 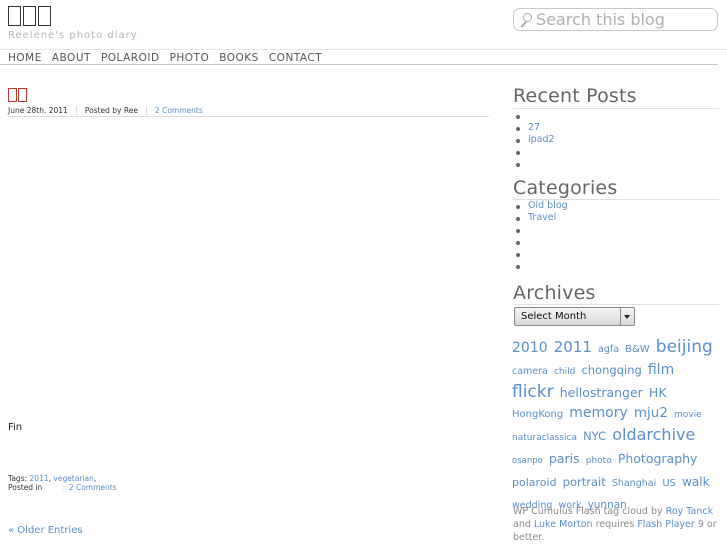 What do you see at coordinates (658, 458) in the screenshot?
I see `tag-cloud-link: Photography` at bounding box center [658, 458].